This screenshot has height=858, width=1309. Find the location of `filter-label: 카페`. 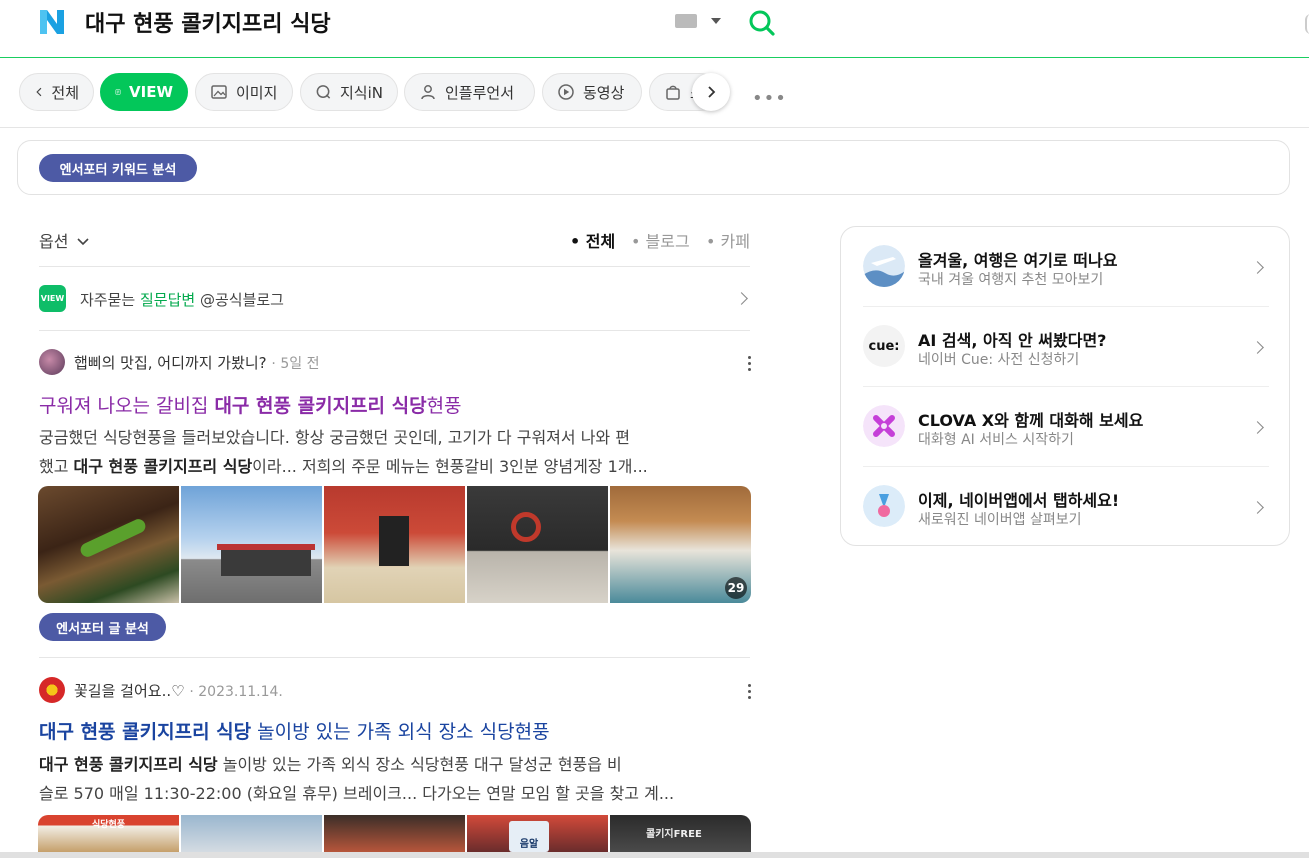

filter-label: 카페 is located at coordinates (735, 241).